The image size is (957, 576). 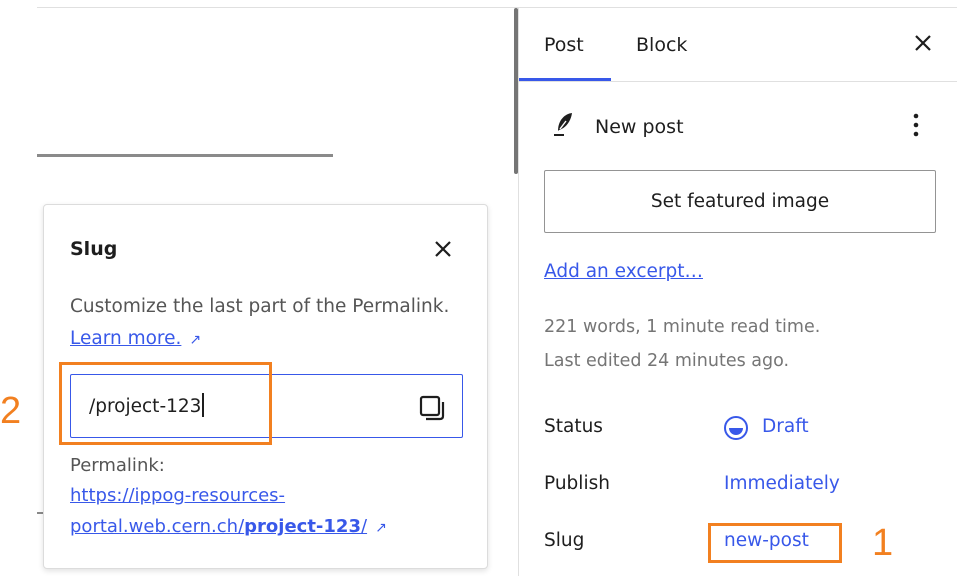 What do you see at coordinates (740, 201) in the screenshot?
I see `set-featured-image-button: Set featured image` at bounding box center [740, 201].